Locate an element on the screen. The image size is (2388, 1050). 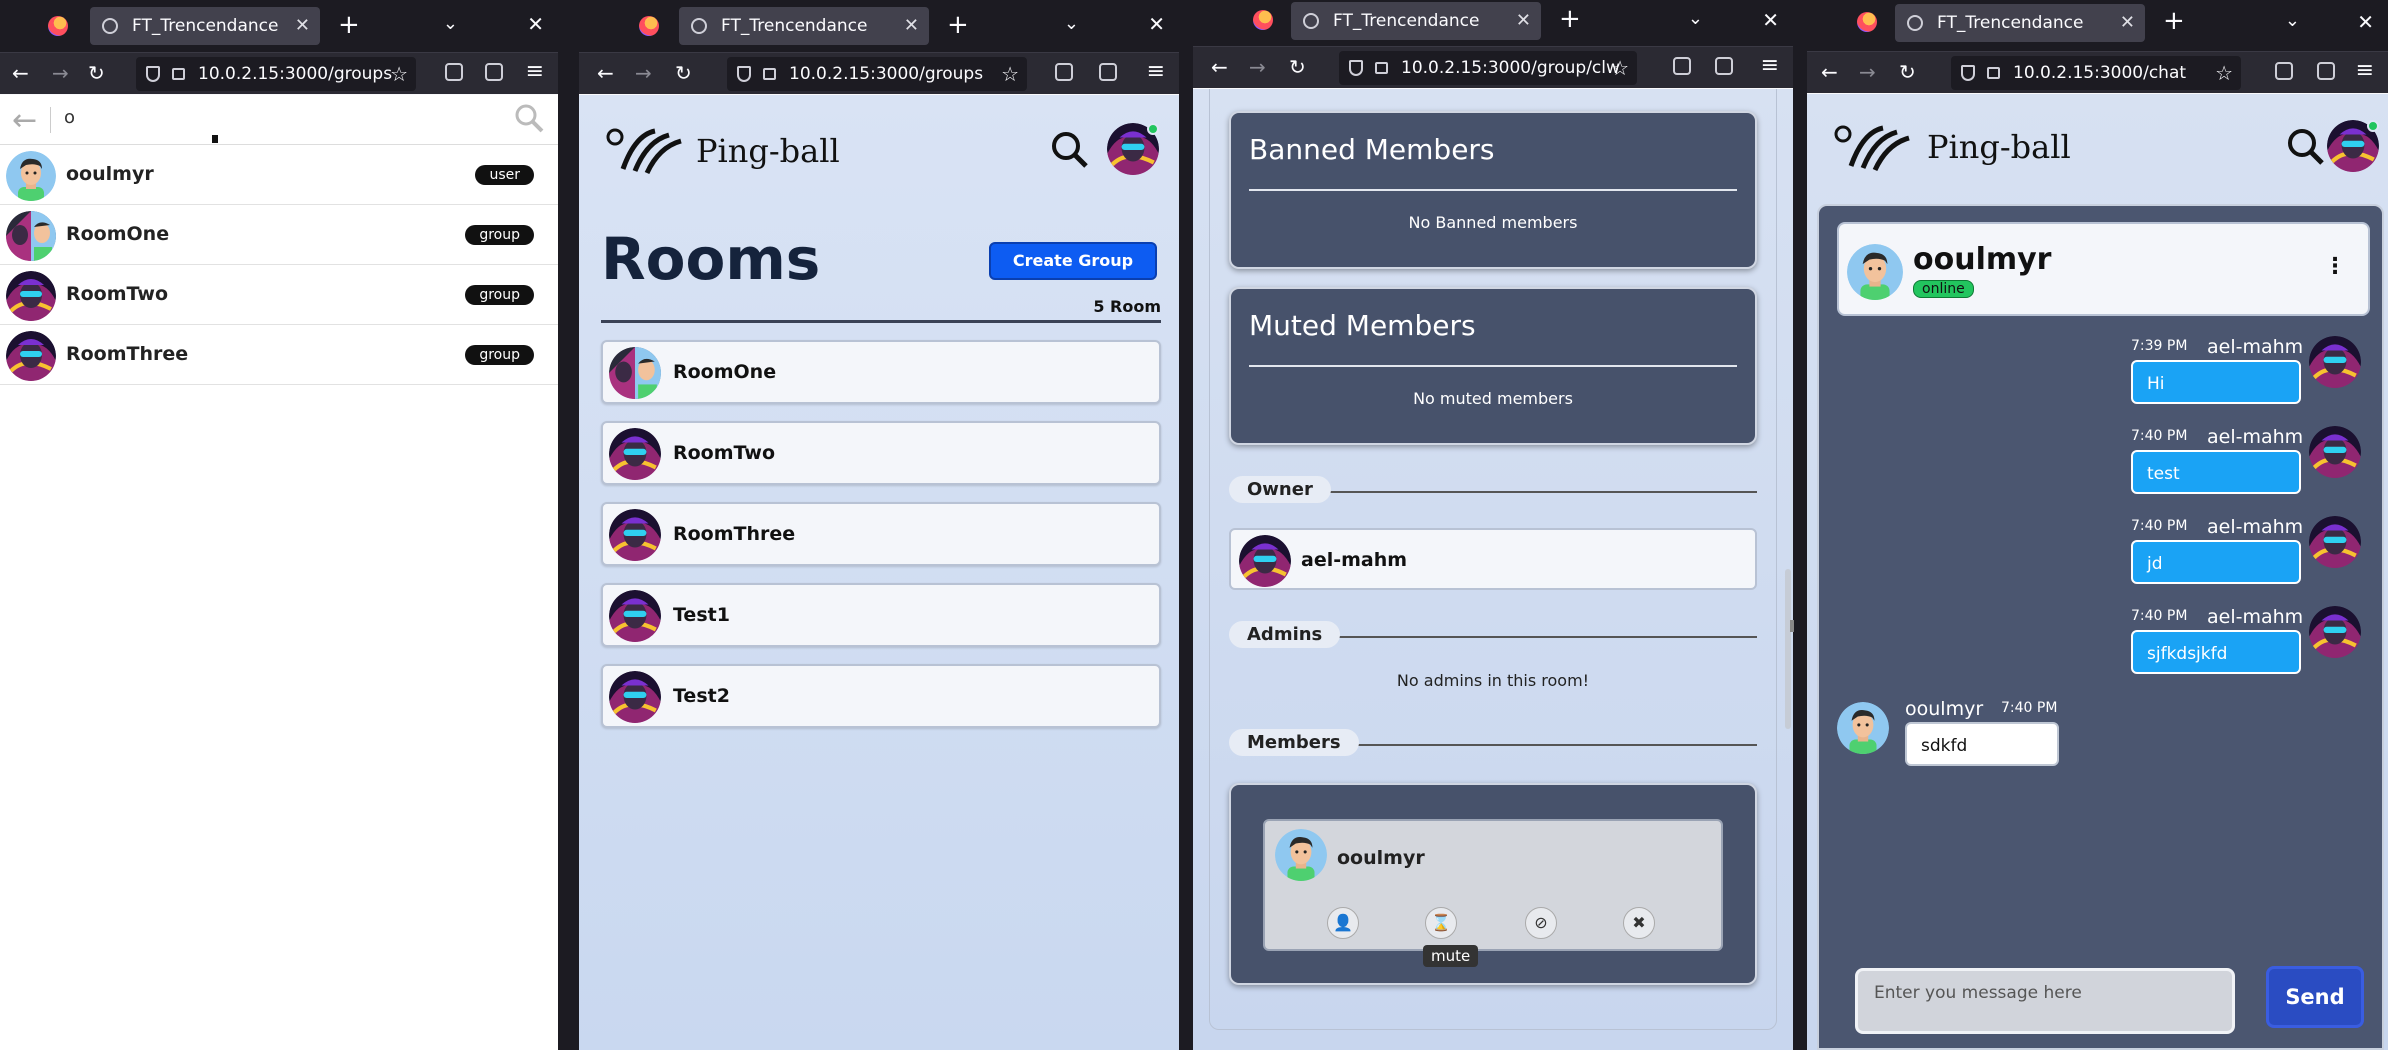
room-item: Test2 is located at coordinates (881, 696).